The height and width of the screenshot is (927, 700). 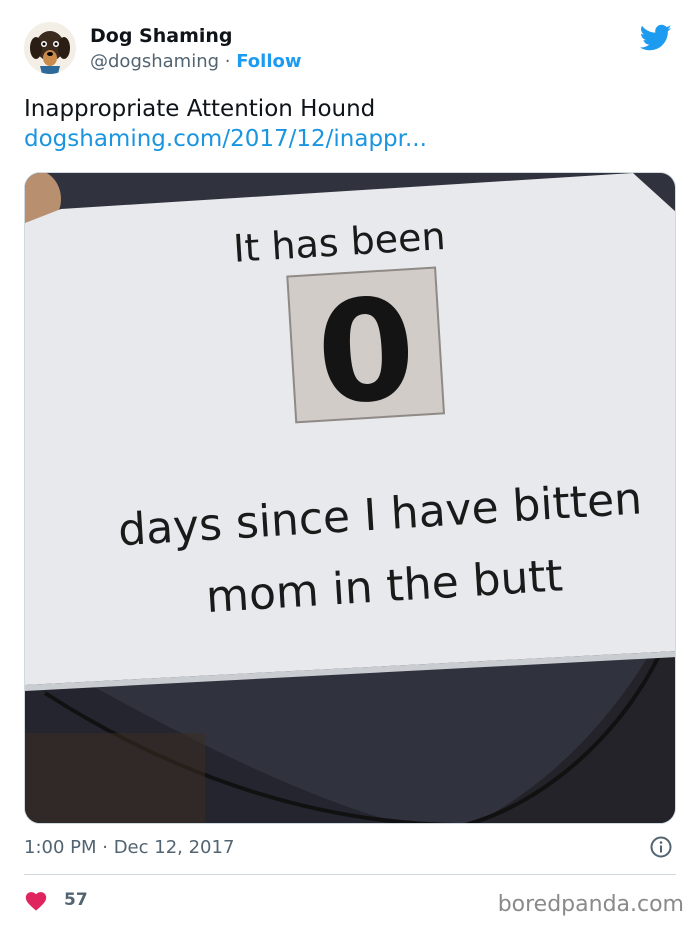 What do you see at coordinates (268, 61) in the screenshot?
I see `follow-button: Follow` at bounding box center [268, 61].